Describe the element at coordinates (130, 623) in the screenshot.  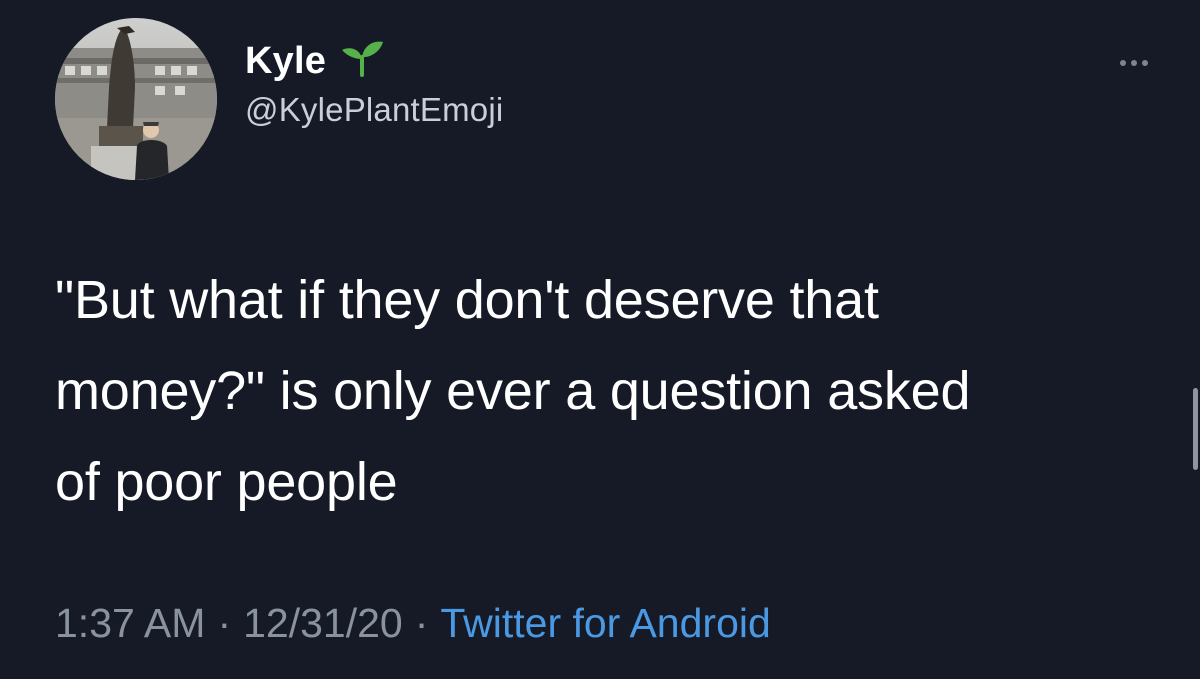
I see `tweet-time: 1:37 AM` at that location.